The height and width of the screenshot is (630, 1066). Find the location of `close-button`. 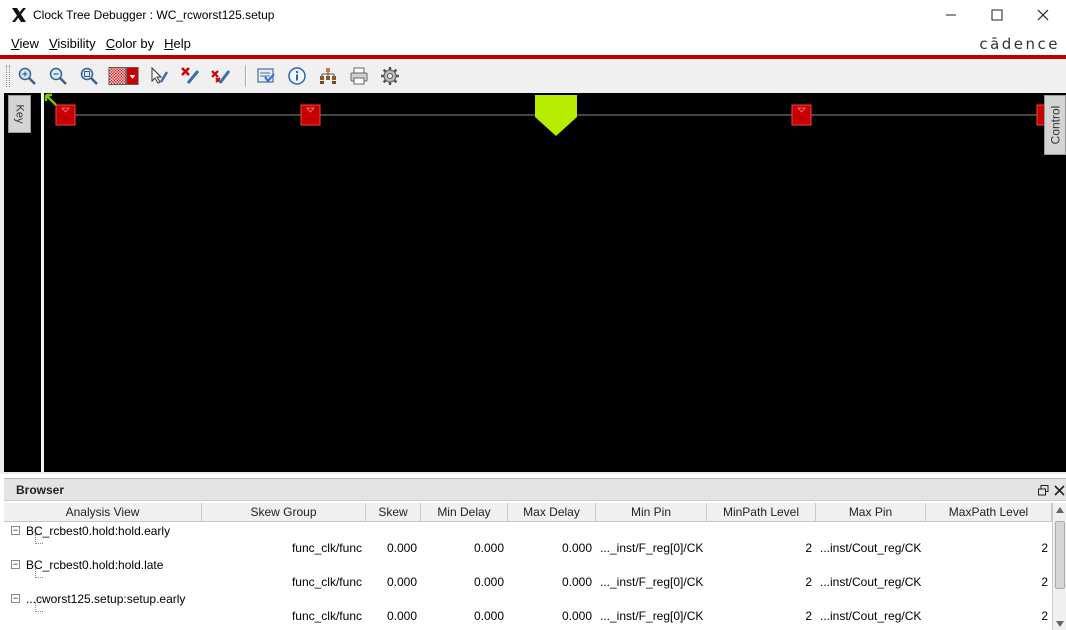

close-button is located at coordinates (1043, 15).